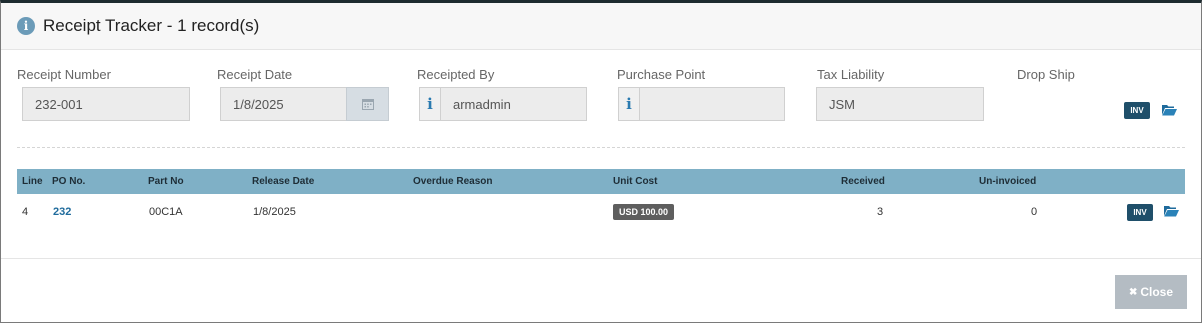 This screenshot has height=323, width=1202. Describe the element at coordinates (1171, 210) in the screenshot. I see `row-folder-open-icon` at that location.